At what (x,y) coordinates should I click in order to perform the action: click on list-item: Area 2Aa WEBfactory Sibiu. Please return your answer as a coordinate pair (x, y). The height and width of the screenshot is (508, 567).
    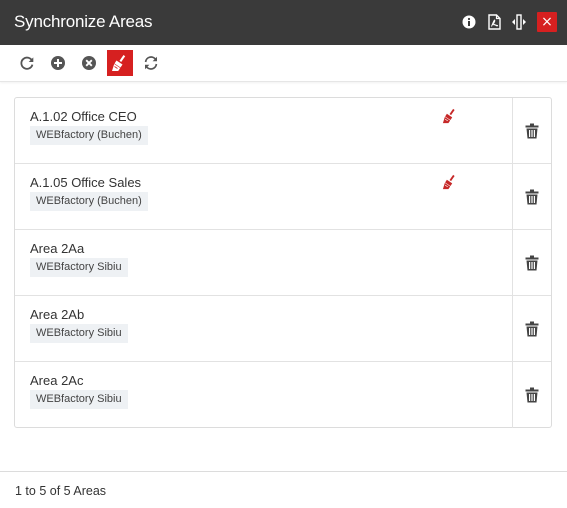
    Looking at the image, I should click on (283, 263).